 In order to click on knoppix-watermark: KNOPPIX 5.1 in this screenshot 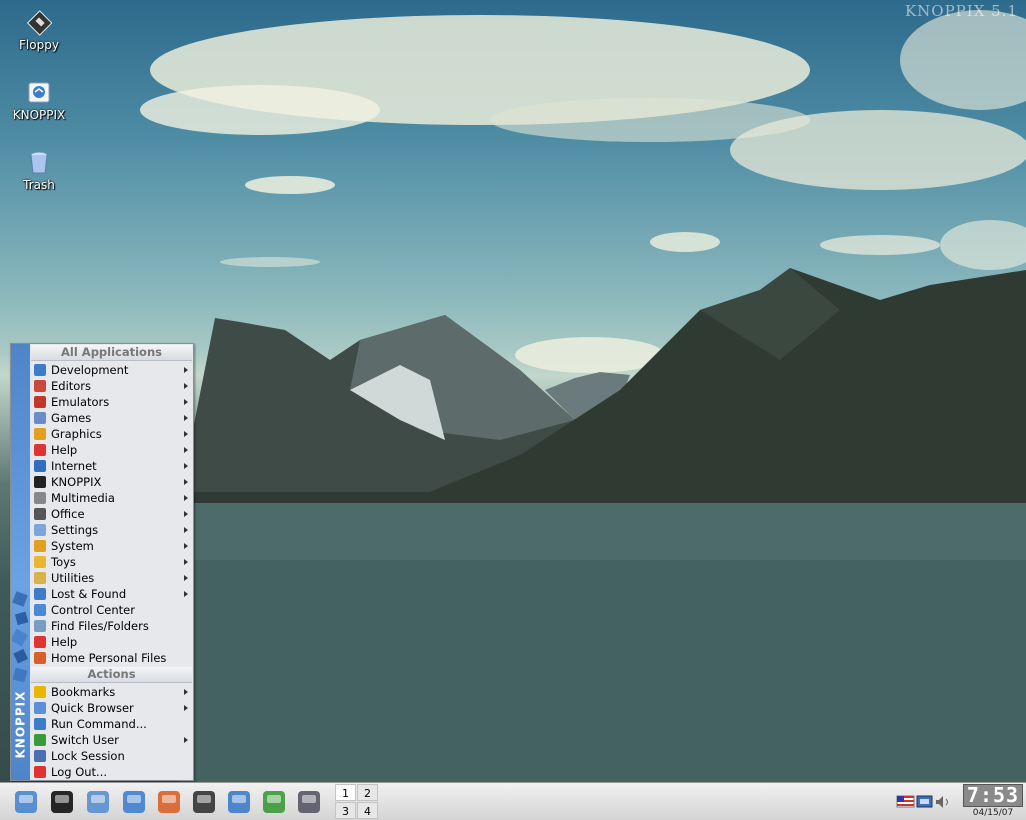, I will do `click(961, 11)`.